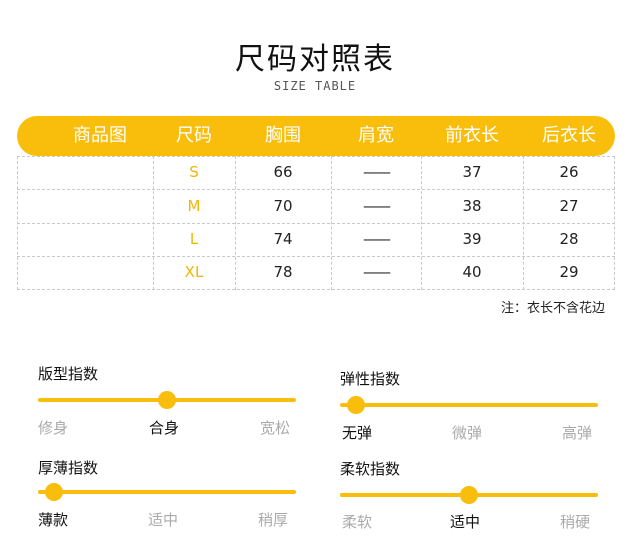 The image size is (630, 550). I want to click on index-option: 合身, so click(164, 428).